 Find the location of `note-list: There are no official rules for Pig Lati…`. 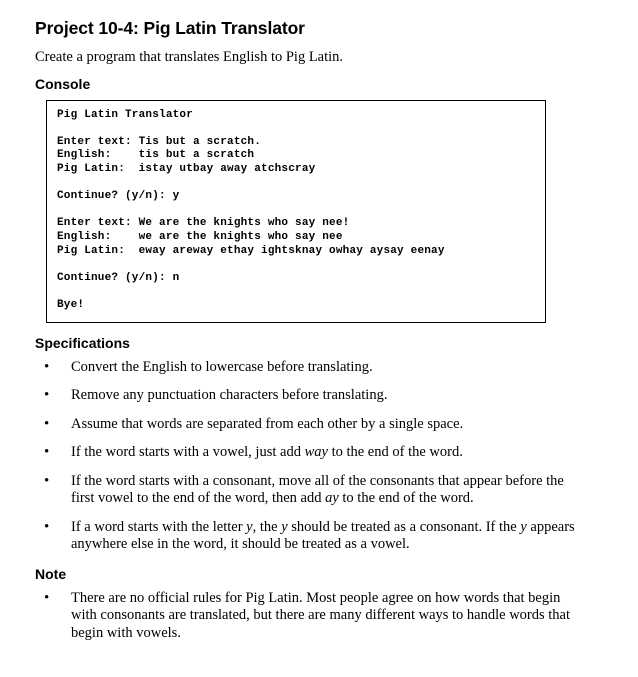

note-list: There are no official rules for Pig Lati… is located at coordinates (319, 616).